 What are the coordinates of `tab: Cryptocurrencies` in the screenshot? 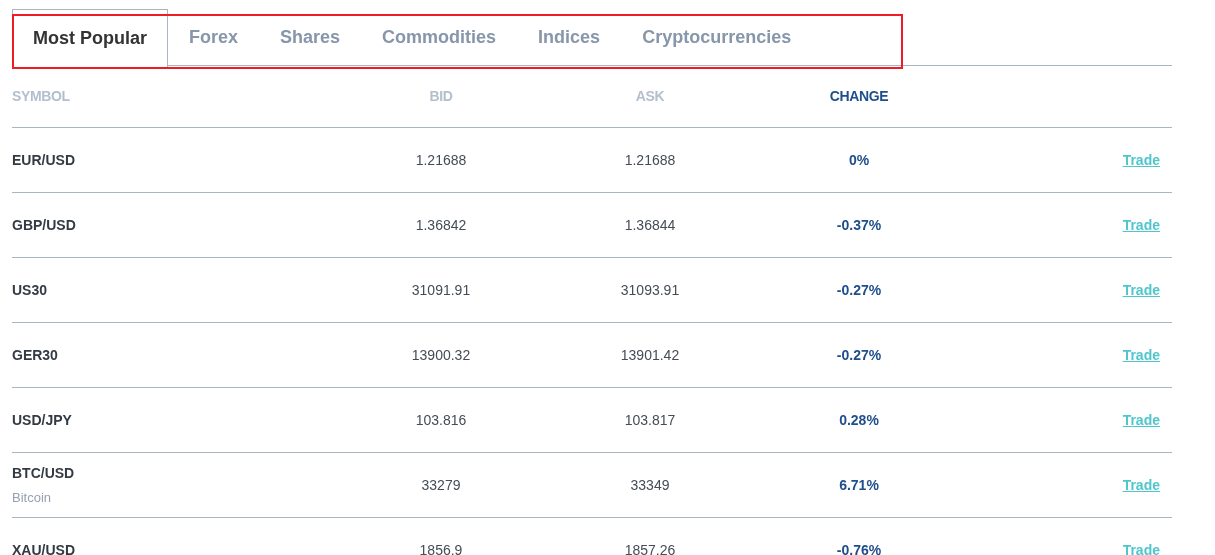 It's located at (717, 37).